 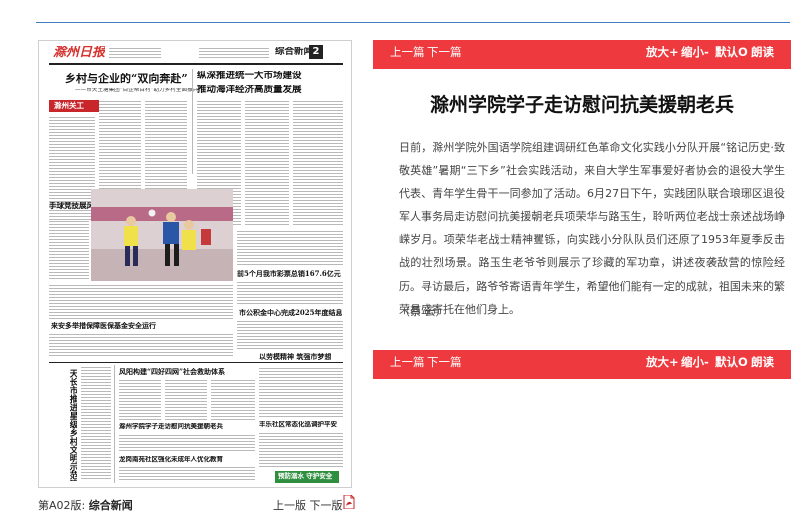 I want to click on paper-mid-head-1: 前5个月我市彩票总销167.6亿元, so click(x=289, y=273).